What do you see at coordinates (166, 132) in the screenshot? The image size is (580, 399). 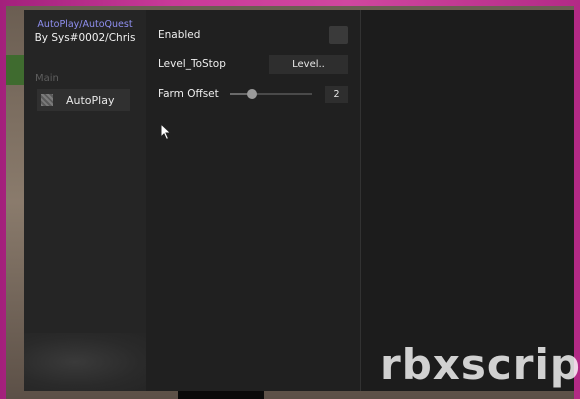 I see `mouse-cursor-icon` at bounding box center [166, 132].